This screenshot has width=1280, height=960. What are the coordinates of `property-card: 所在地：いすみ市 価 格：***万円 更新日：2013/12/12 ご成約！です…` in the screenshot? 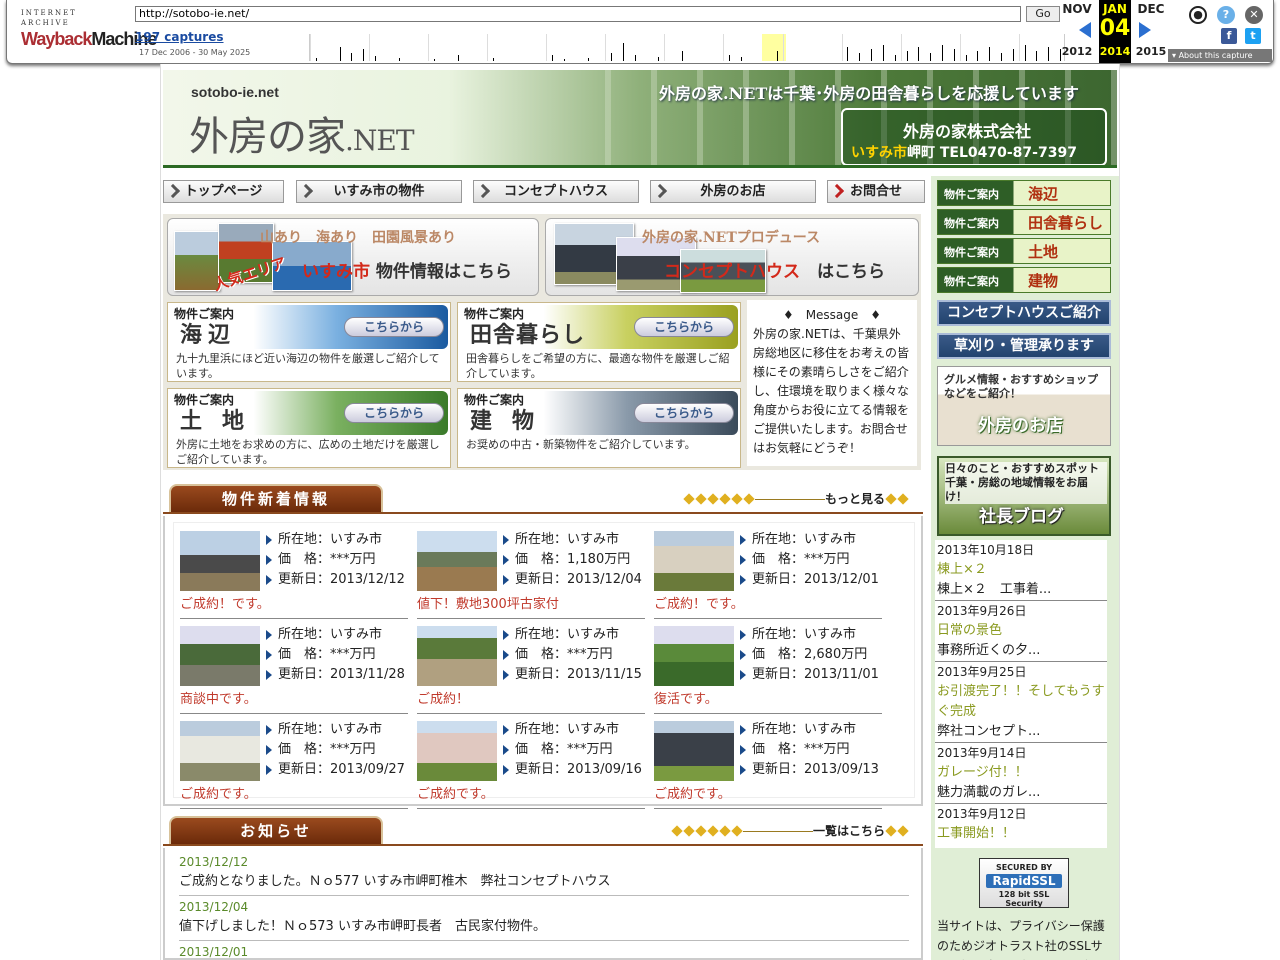 It's located at (294, 575).